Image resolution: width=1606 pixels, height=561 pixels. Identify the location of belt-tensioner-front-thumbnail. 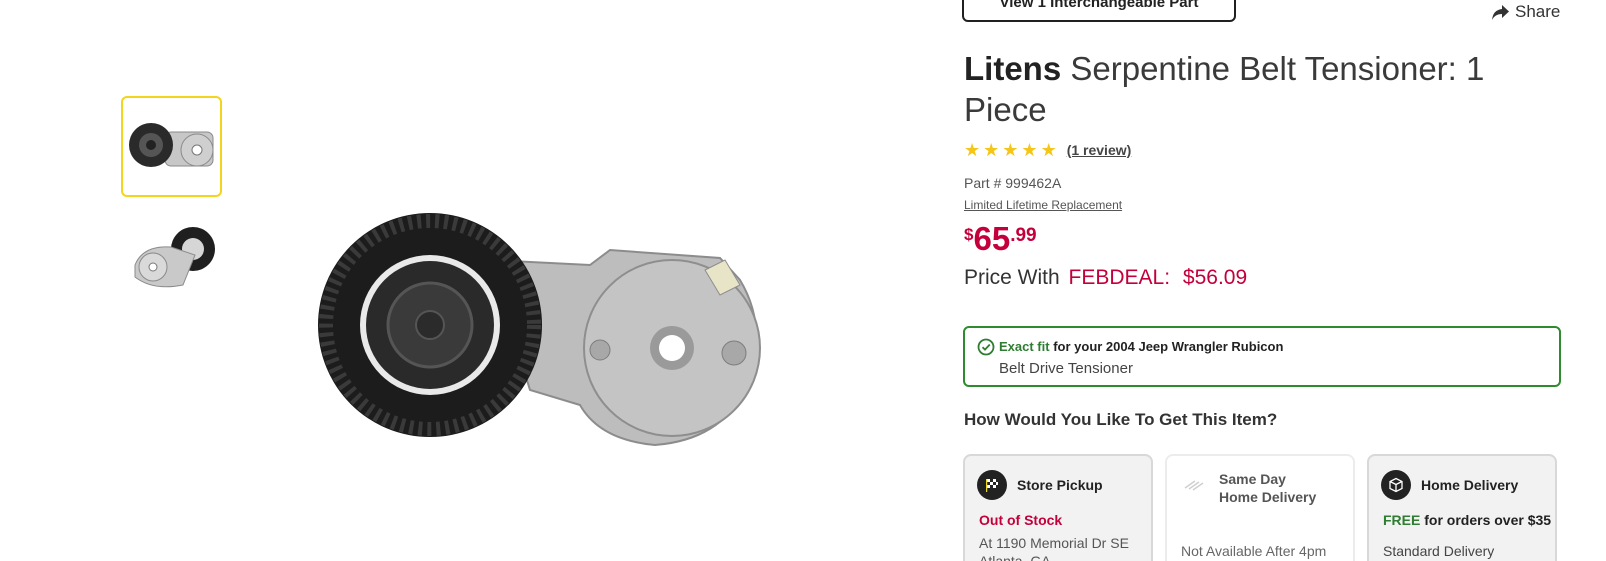
(171, 145).